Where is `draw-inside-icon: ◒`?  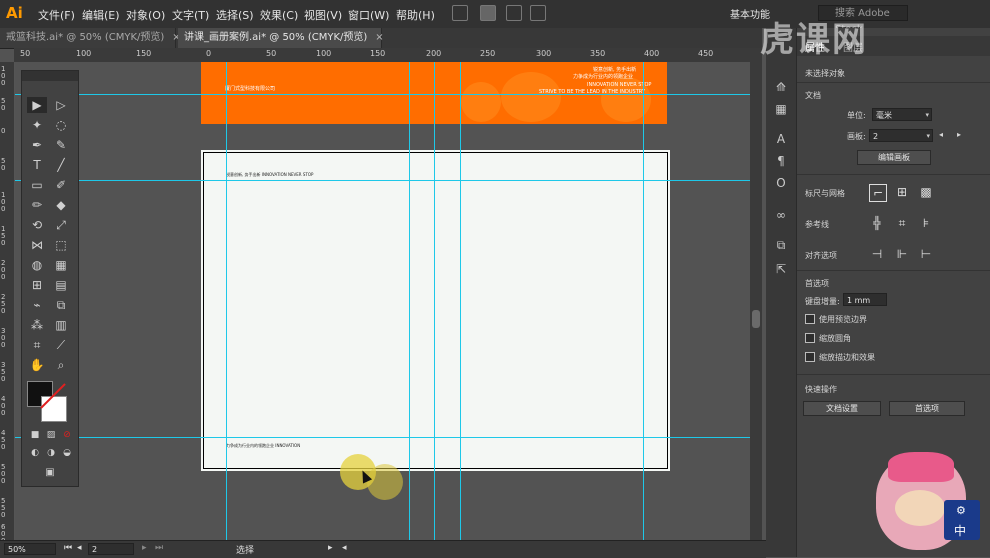 draw-inside-icon: ◒ is located at coordinates (67, 453).